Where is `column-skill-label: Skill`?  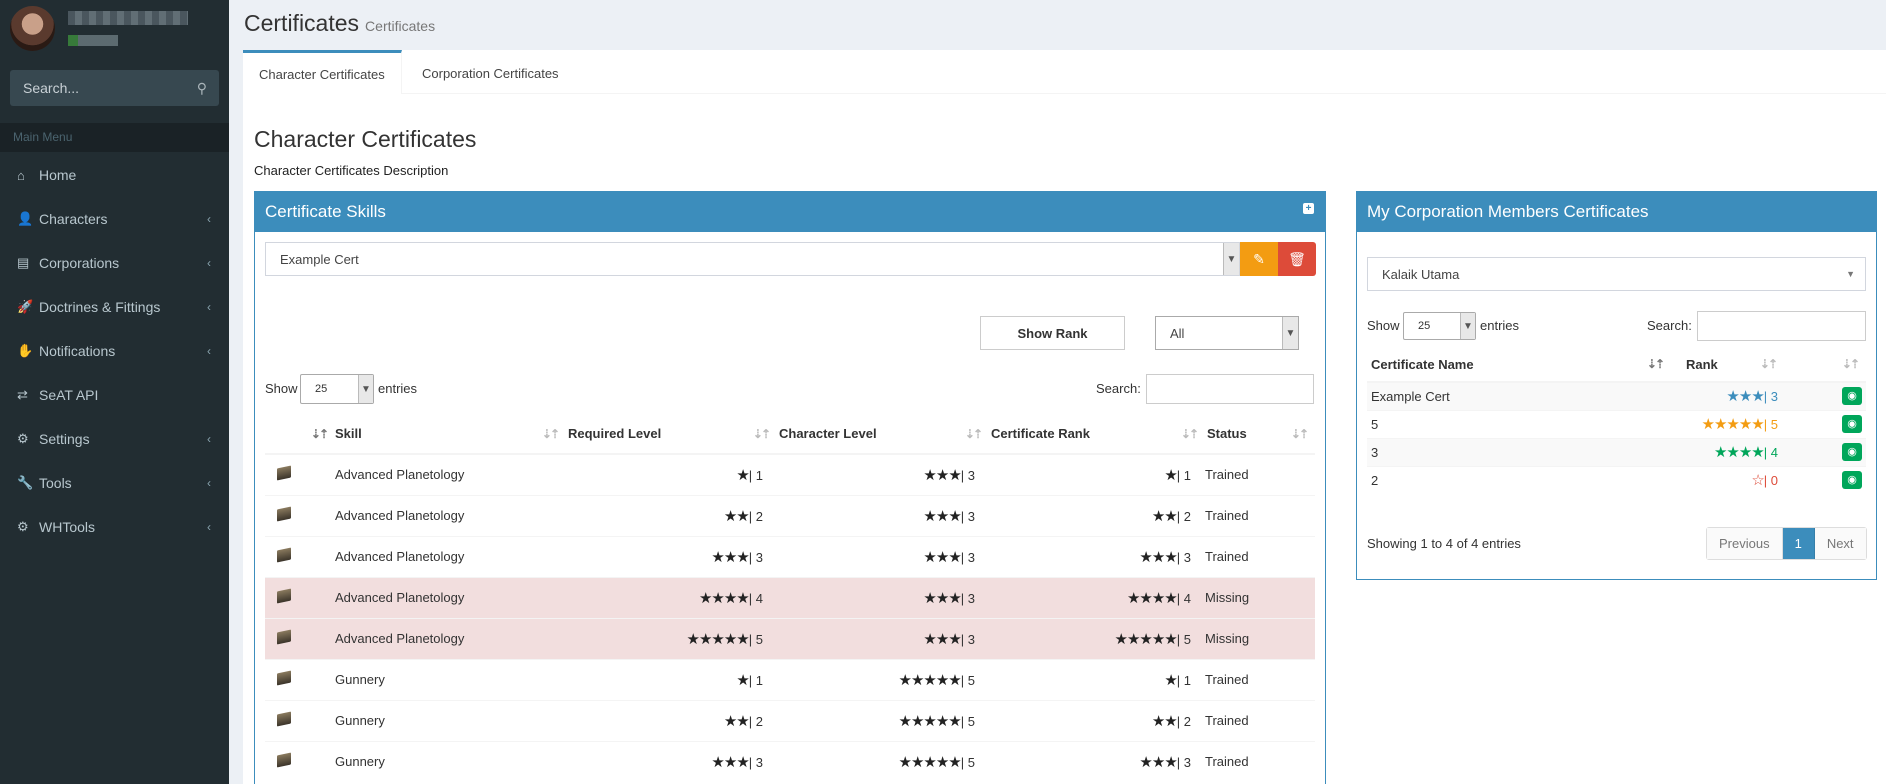 column-skill-label: Skill is located at coordinates (348, 433).